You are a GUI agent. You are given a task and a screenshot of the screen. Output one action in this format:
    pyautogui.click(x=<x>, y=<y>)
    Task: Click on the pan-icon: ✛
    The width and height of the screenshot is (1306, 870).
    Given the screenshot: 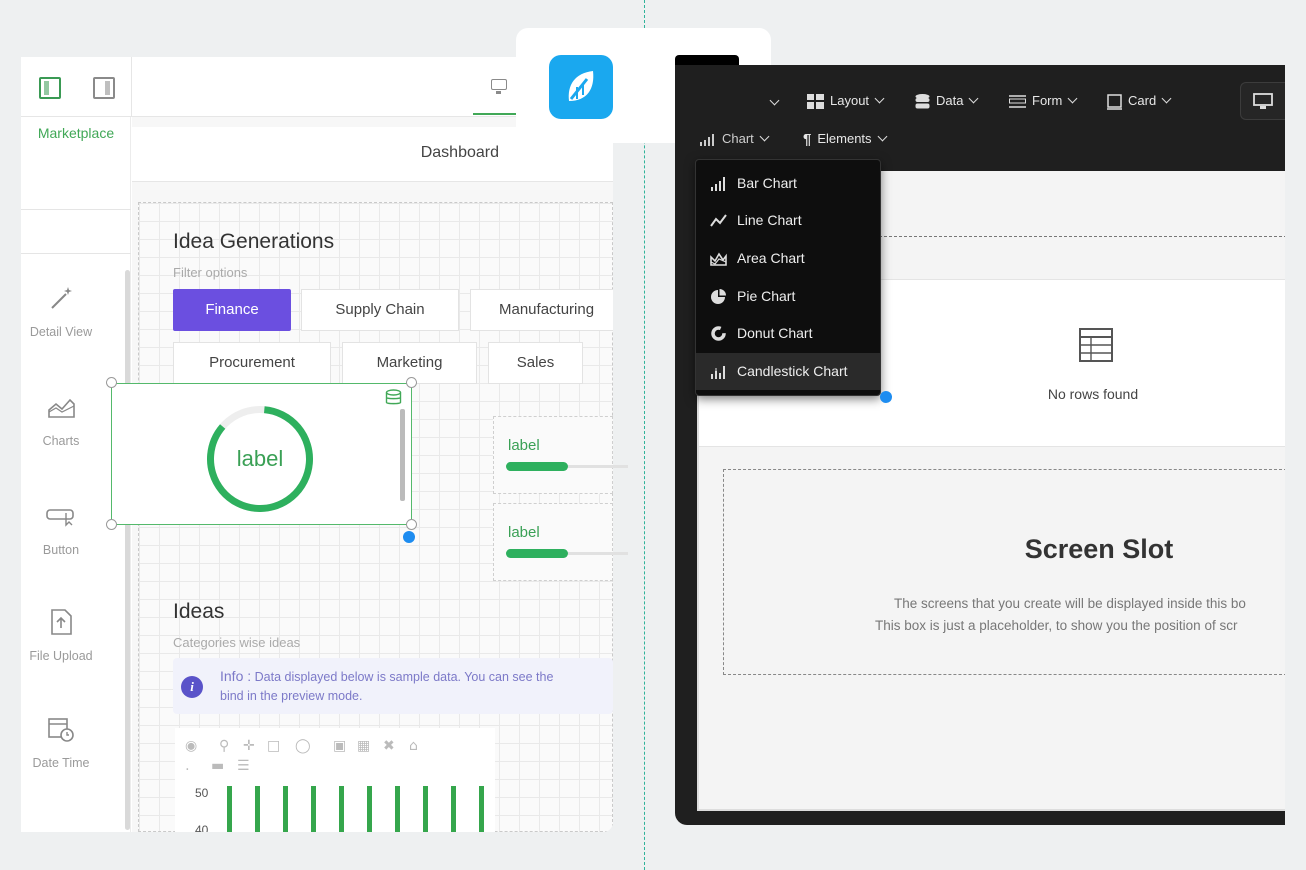 What is the action you would take?
    pyautogui.click(x=249, y=746)
    